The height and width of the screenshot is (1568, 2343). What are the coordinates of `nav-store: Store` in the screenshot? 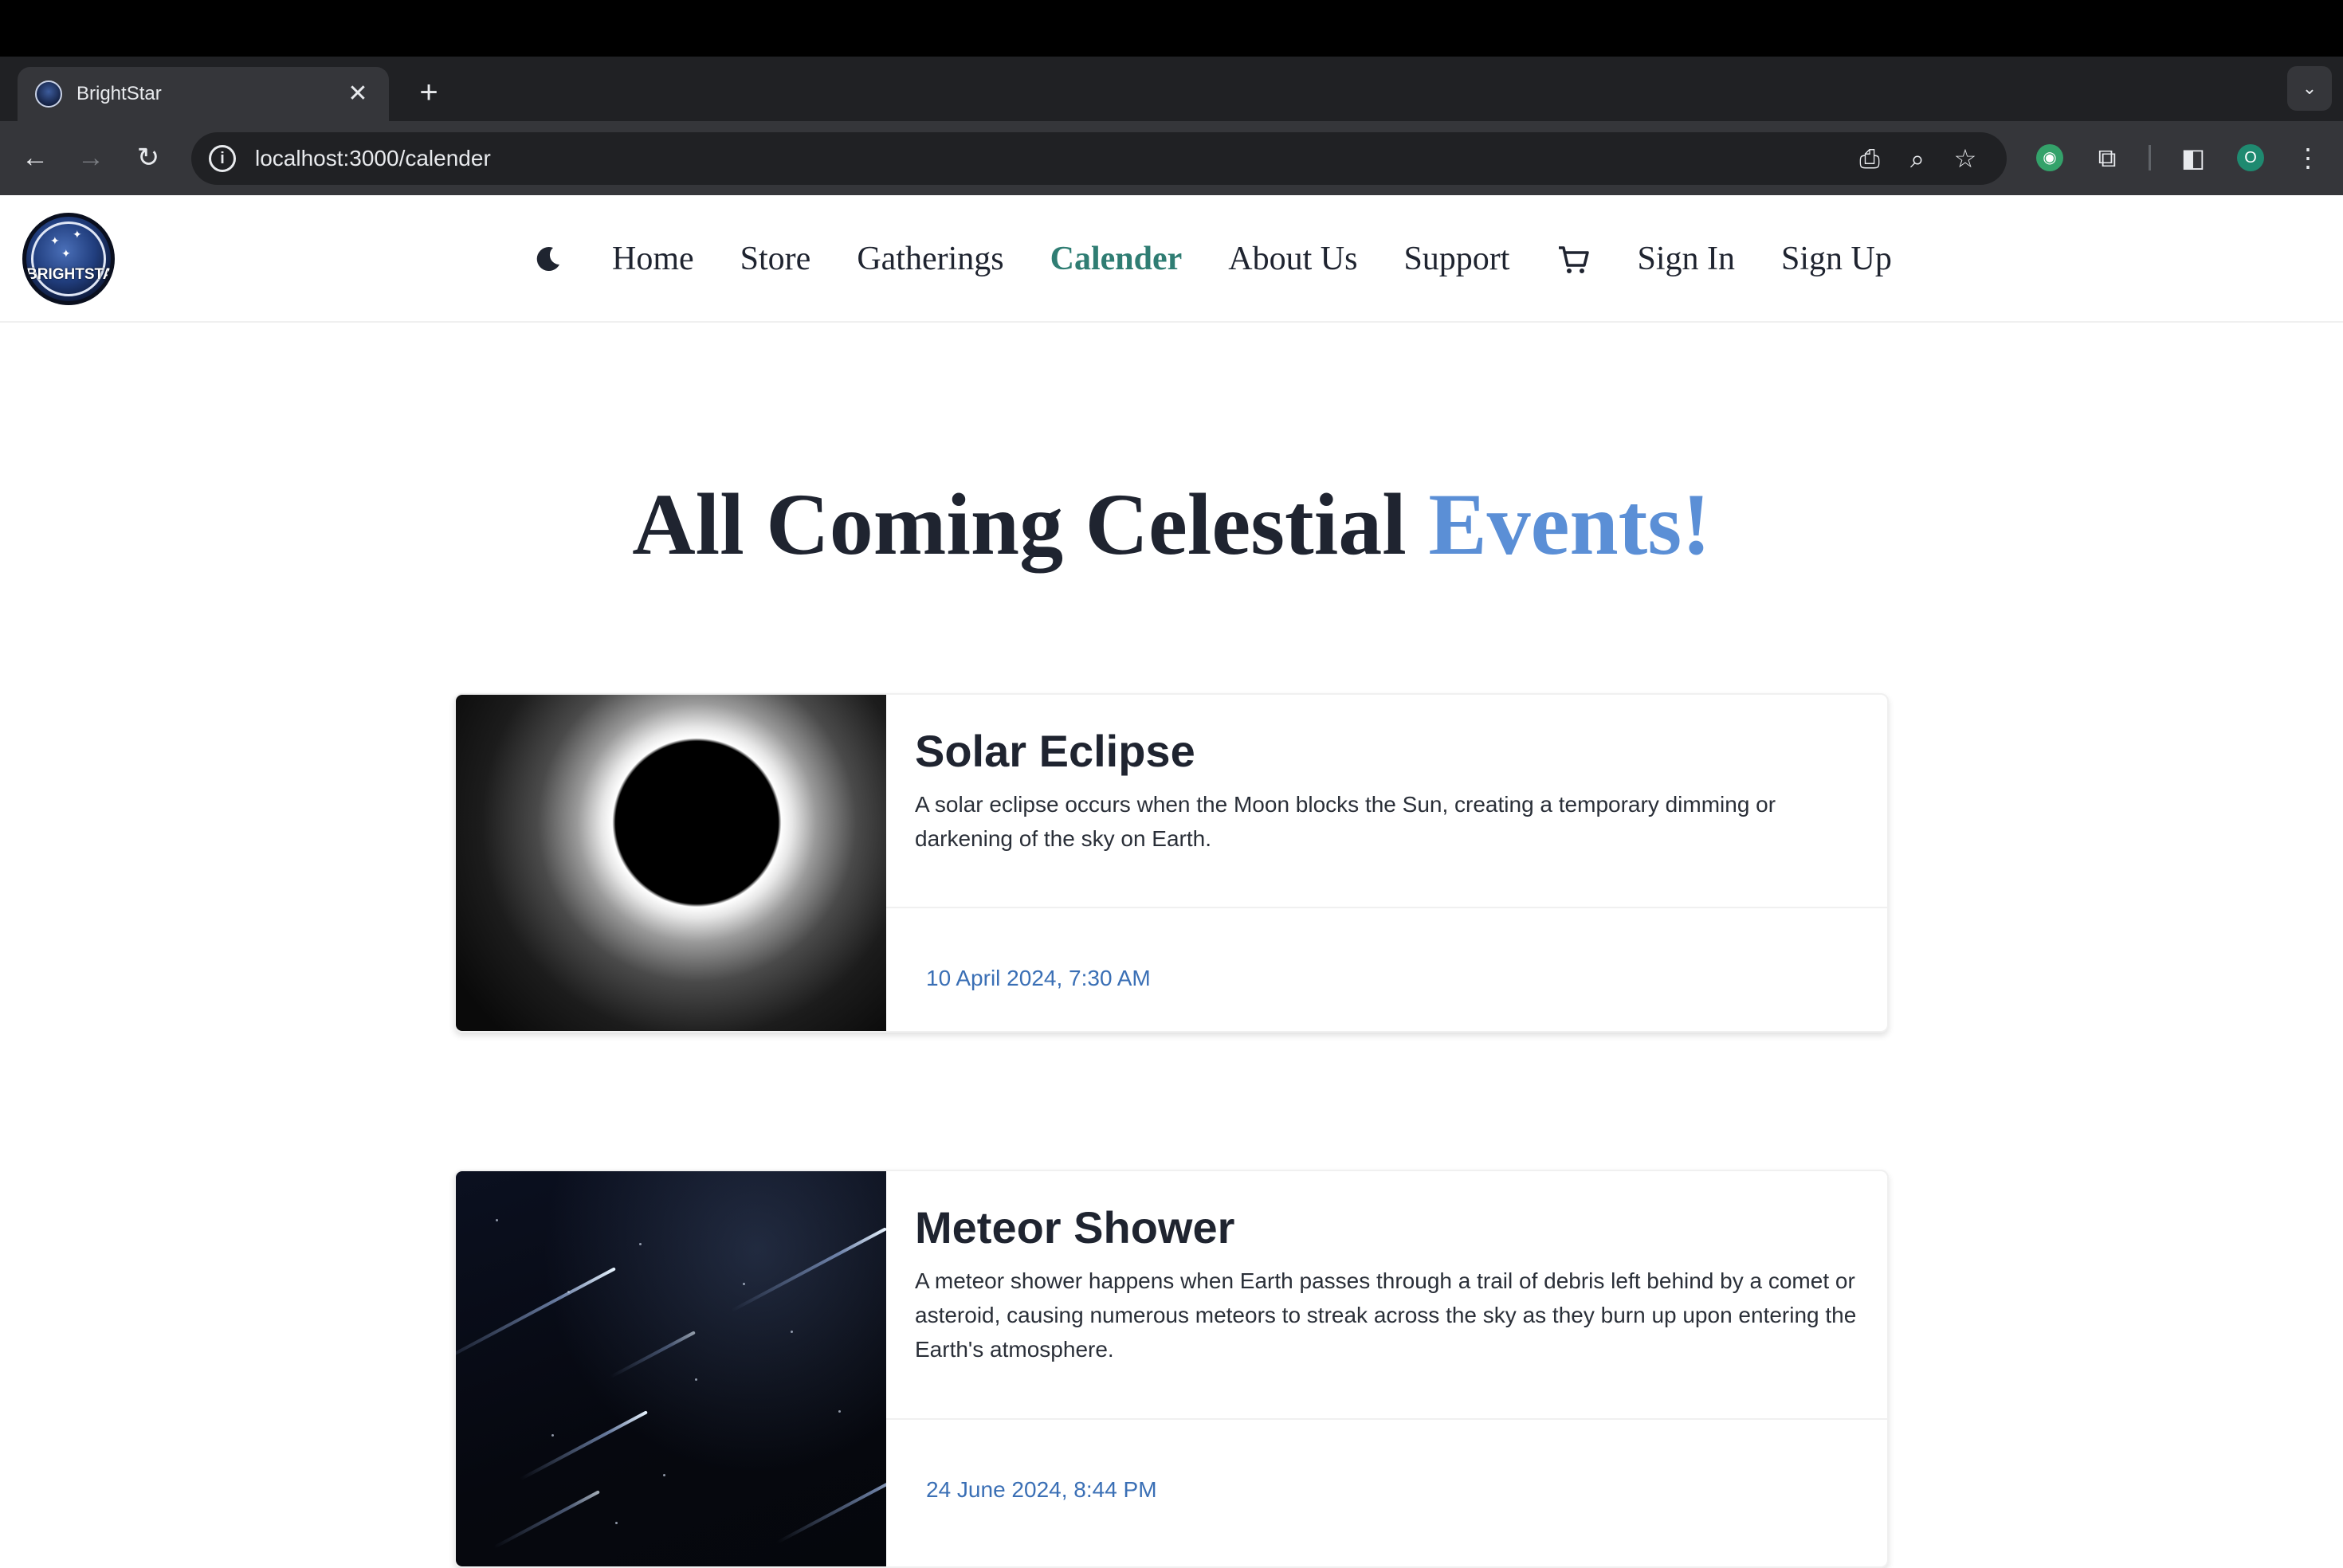 It's located at (775, 259).